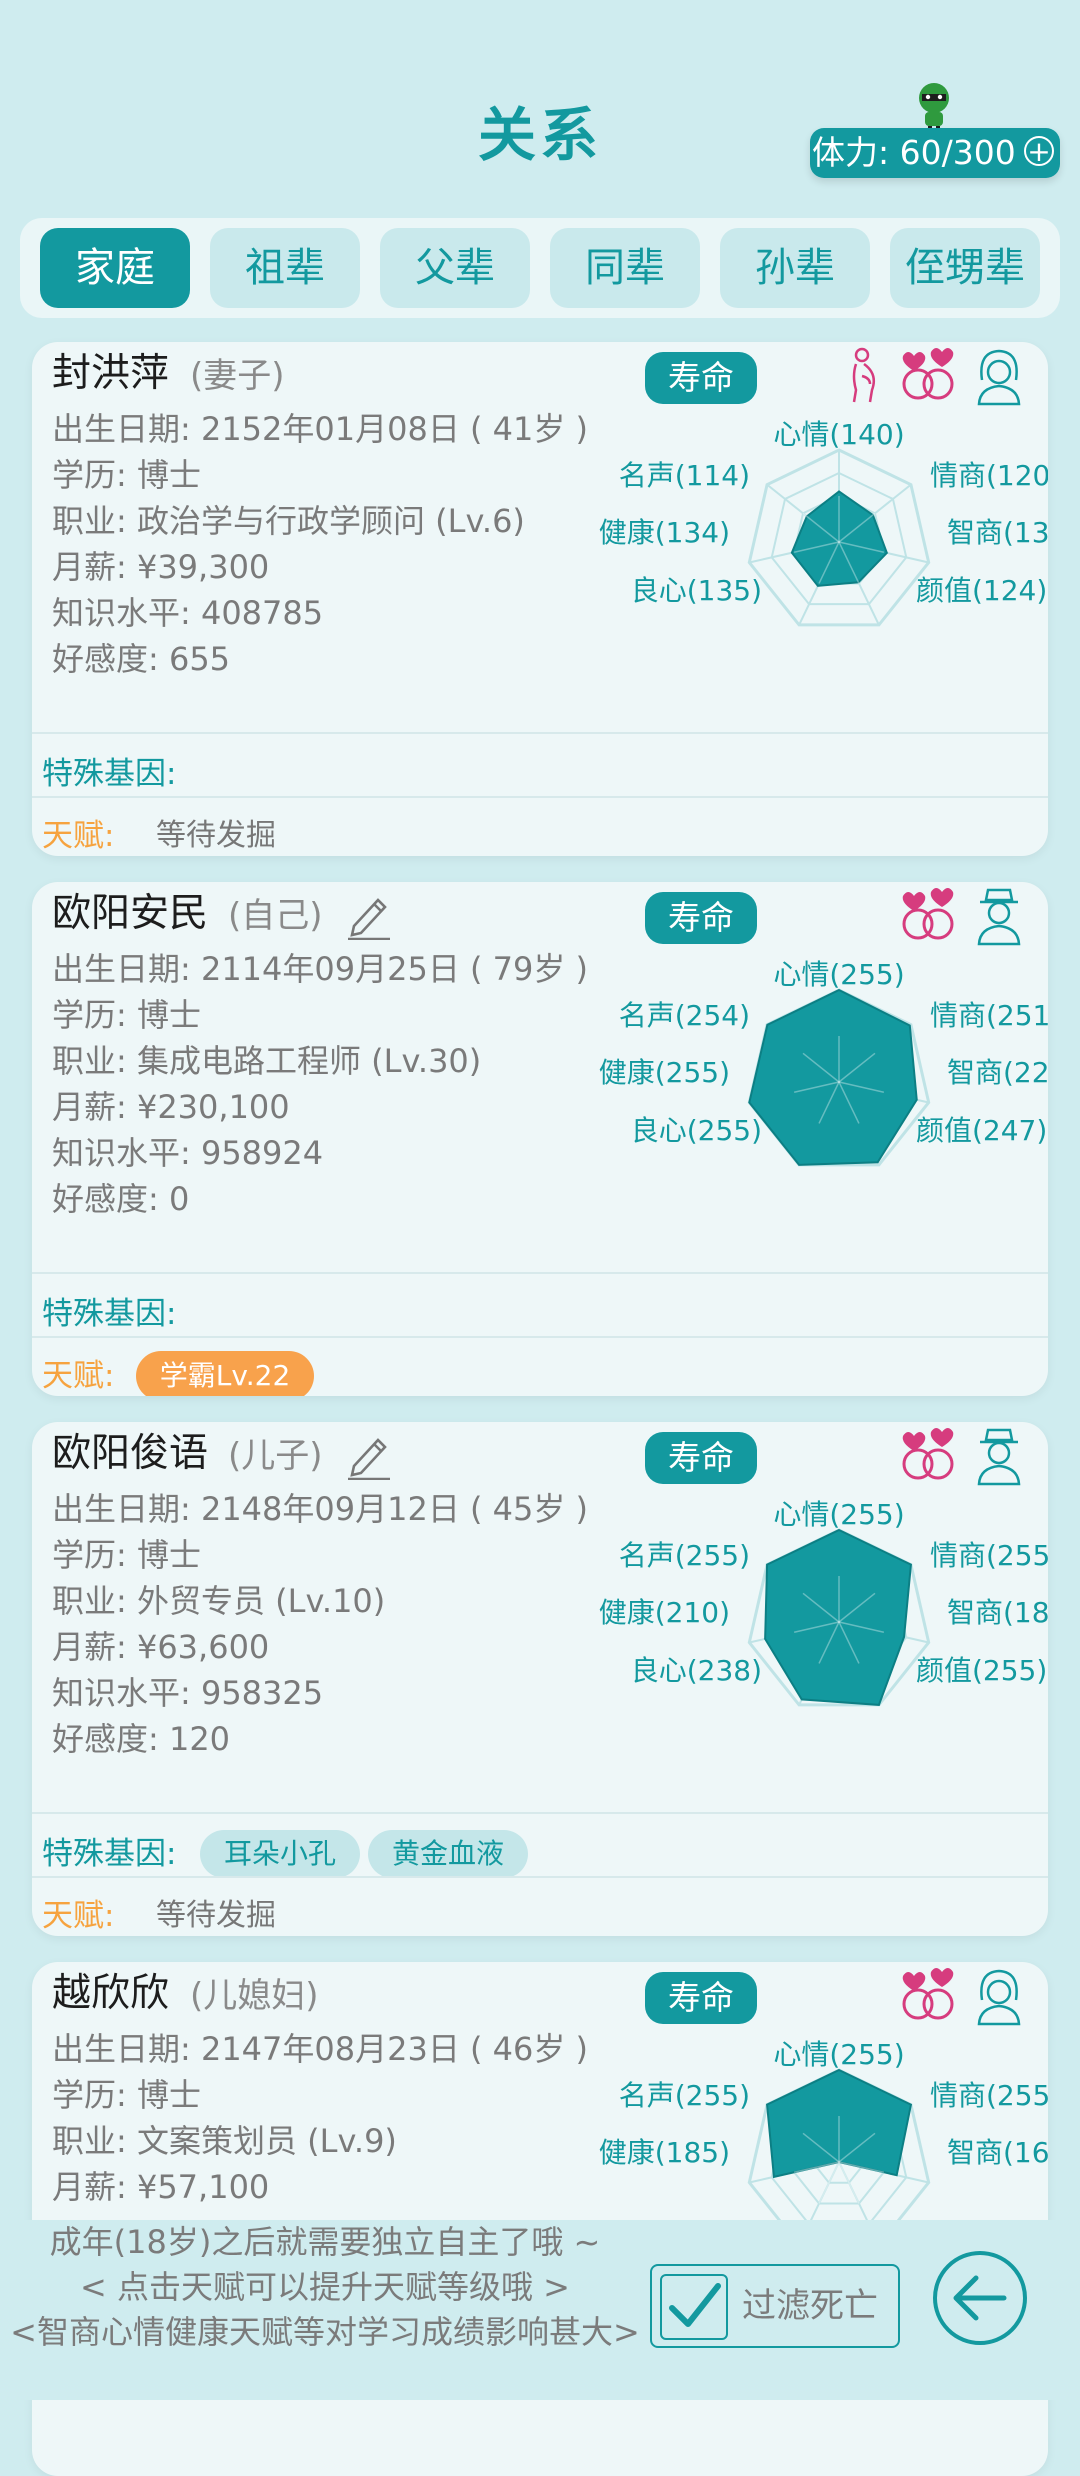 Image resolution: width=1080 pixels, height=2476 pixels. Describe the element at coordinates (997, 2152) in the screenshot. I see `radar-axis-label: 智商(164)` at that location.